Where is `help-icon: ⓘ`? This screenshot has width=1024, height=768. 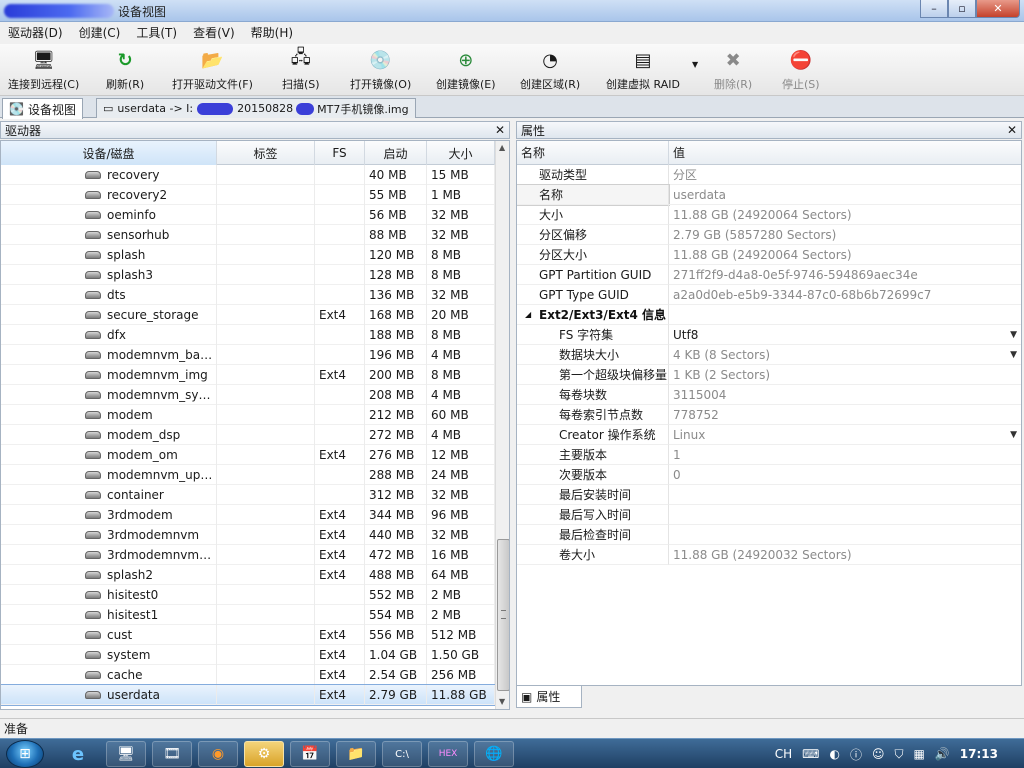 help-icon: ⓘ is located at coordinates (856, 754).